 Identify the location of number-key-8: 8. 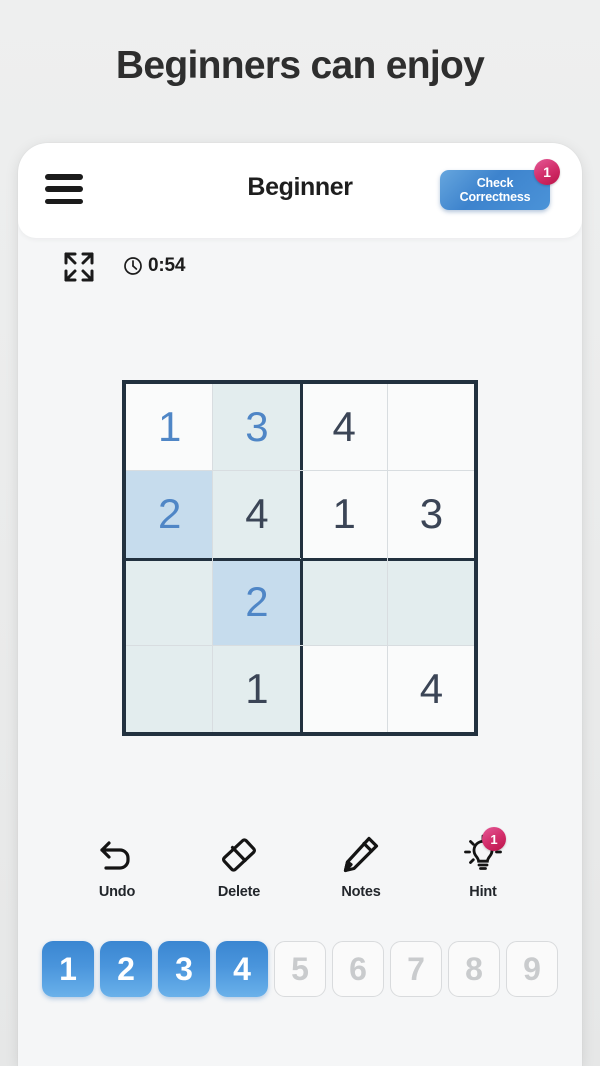
(474, 969).